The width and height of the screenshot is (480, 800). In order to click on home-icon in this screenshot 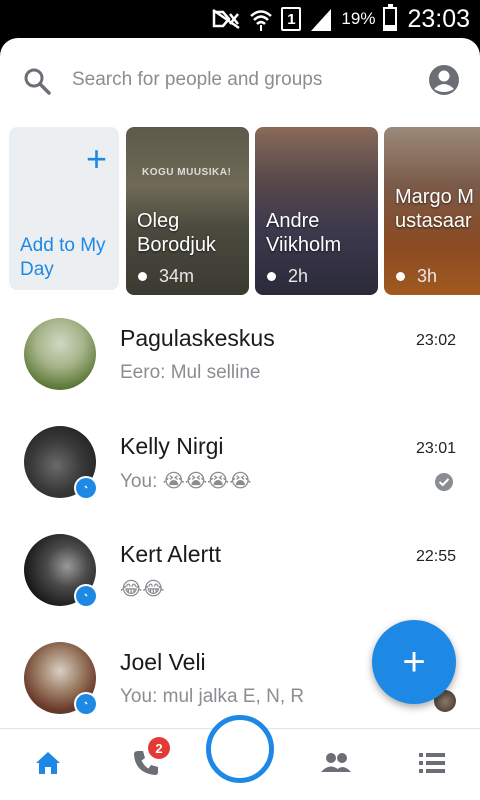, I will do `click(48, 763)`.